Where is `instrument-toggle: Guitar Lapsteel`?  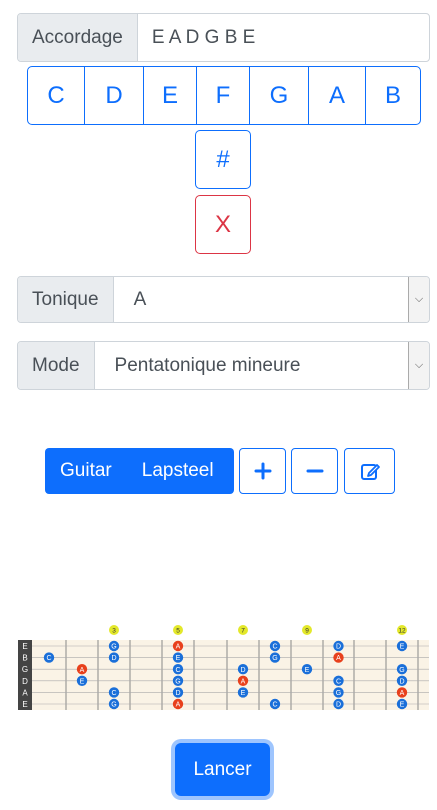
instrument-toggle: Guitar Lapsteel is located at coordinates (139, 471).